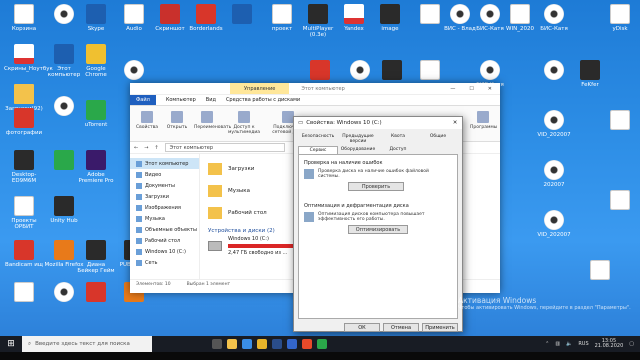  Describe the element at coordinates (206, 18) in the screenshot. I see `desktop-icon: Borderlands` at that location.